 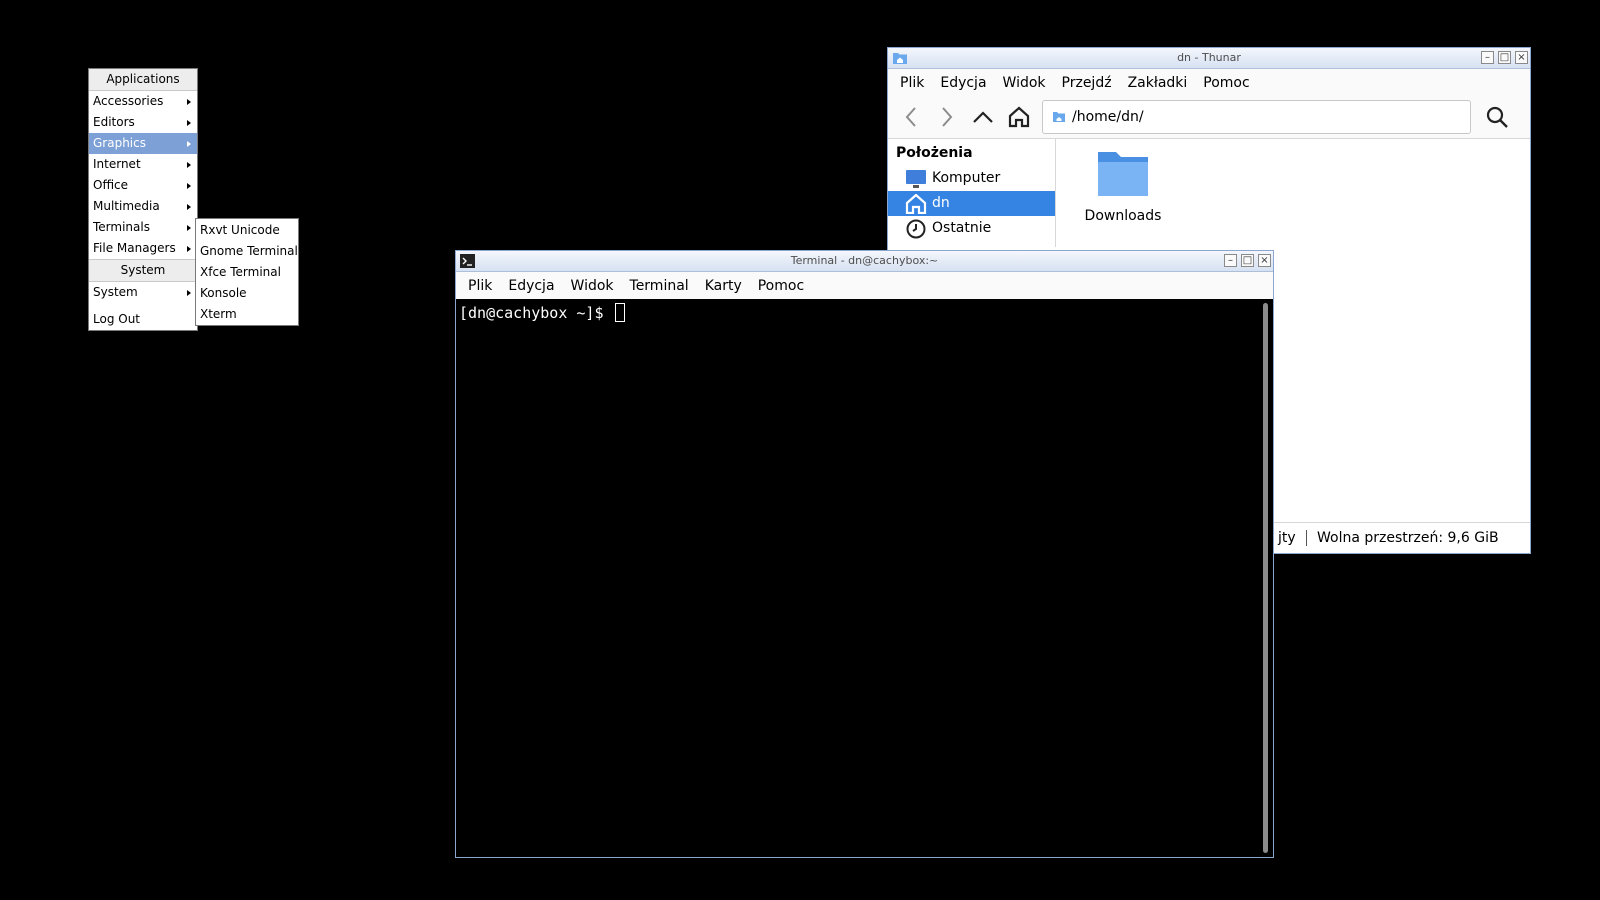 I want to click on menu-item-internet: Internet, so click(x=143, y=164).